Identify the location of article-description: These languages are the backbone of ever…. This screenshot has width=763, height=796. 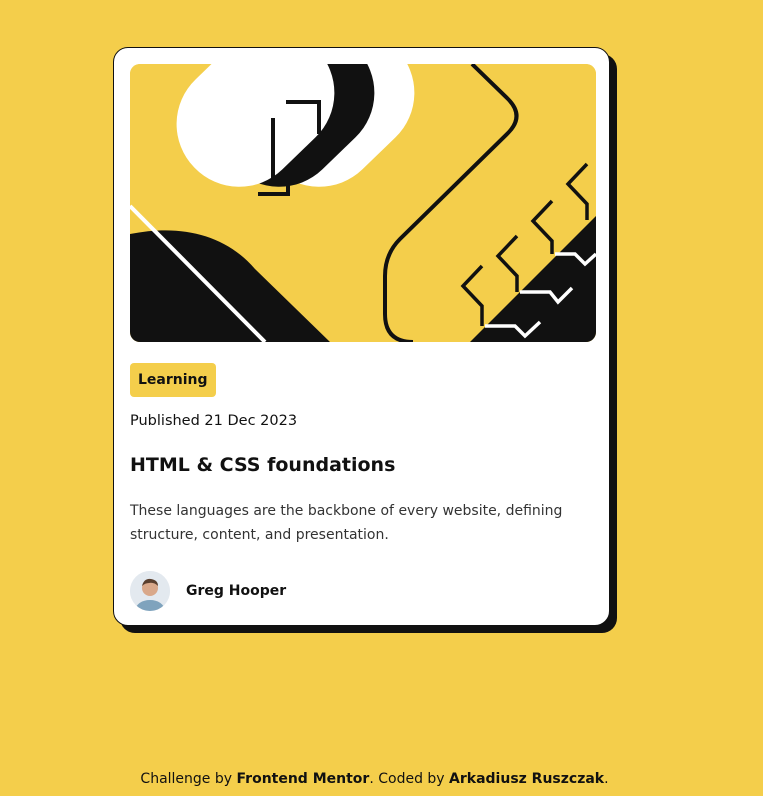
(346, 523).